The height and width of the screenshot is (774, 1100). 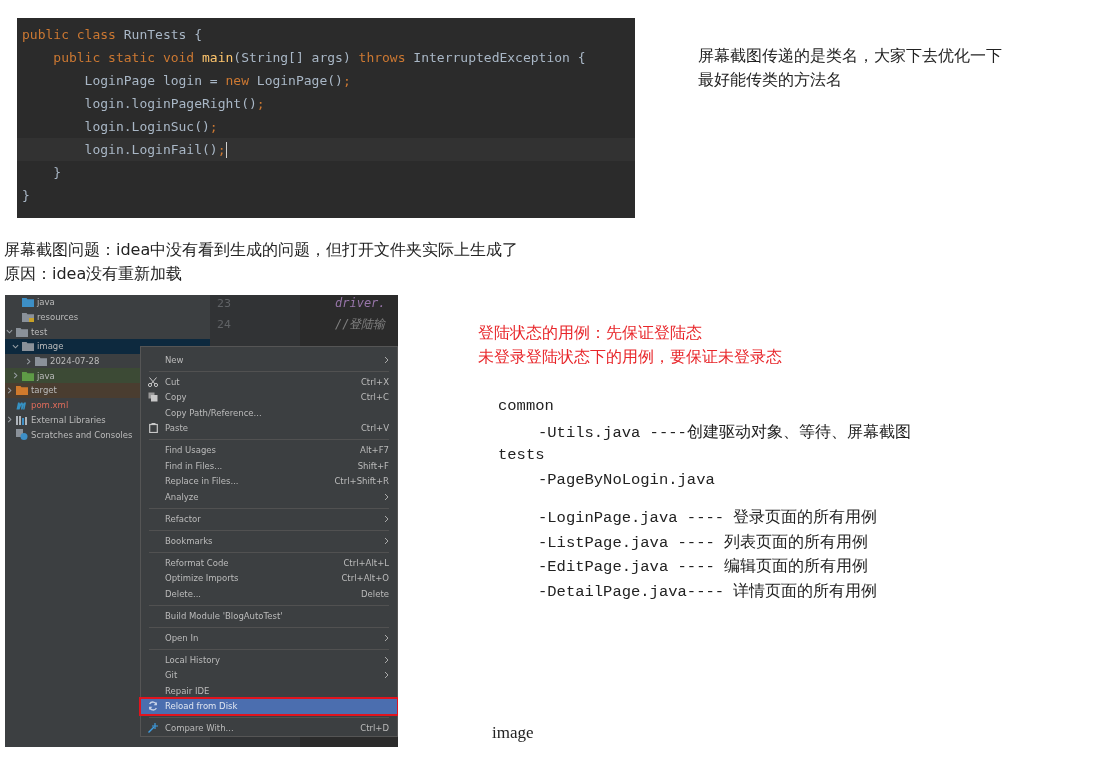 What do you see at coordinates (704, 543) in the screenshot?
I see `outline-item: -ListPage.java ---- 列表页面的所有用例` at bounding box center [704, 543].